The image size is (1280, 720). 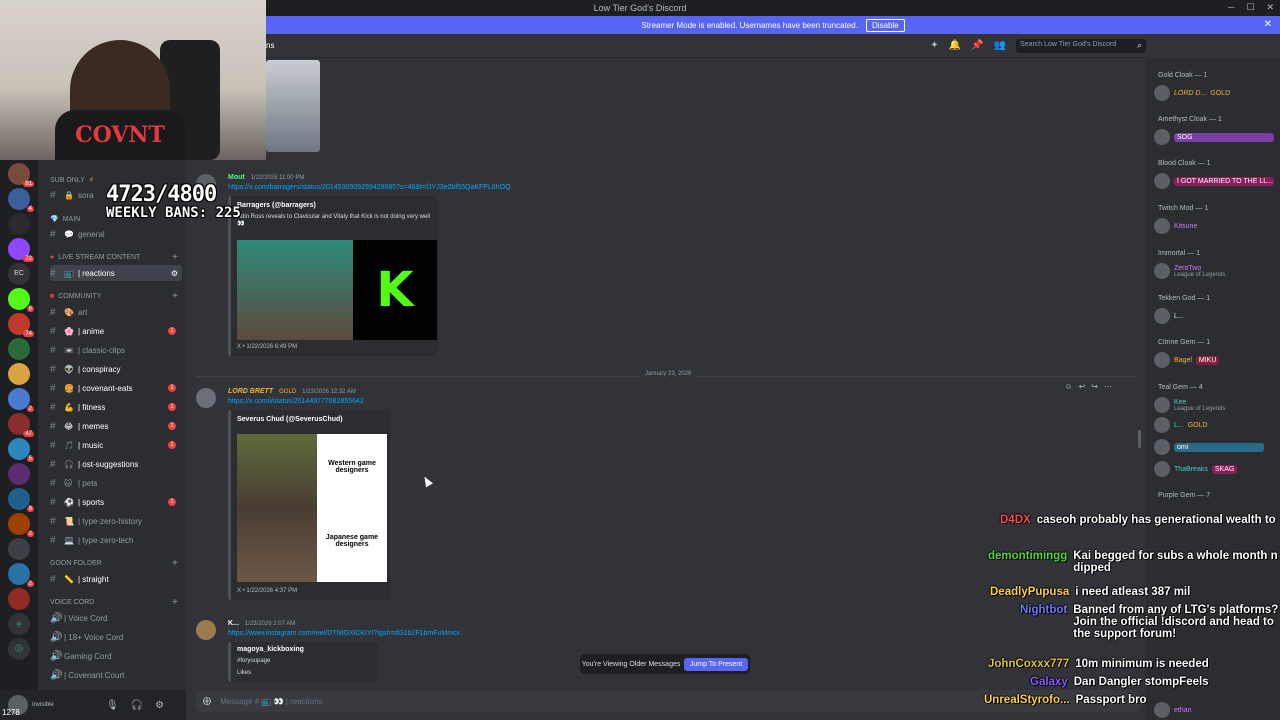 What do you see at coordinates (236, 177) in the screenshot?
I see `message-author: Mout` at bounding box center [236, 177].